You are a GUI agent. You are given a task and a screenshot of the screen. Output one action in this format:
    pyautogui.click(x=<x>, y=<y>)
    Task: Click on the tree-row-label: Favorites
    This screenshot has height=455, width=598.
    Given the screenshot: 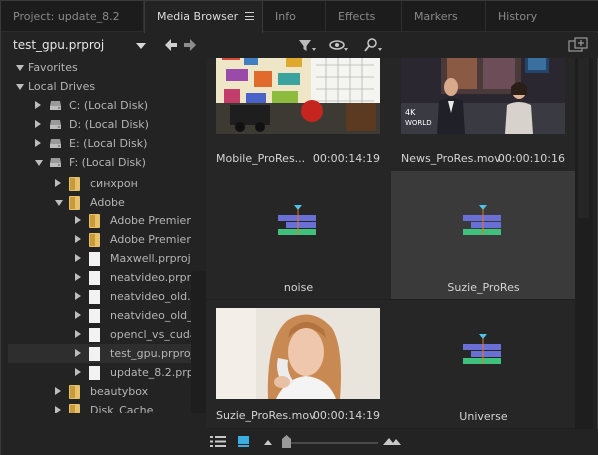 What is the action you would take?
    pyautogui.click(x=53, y=67)
    